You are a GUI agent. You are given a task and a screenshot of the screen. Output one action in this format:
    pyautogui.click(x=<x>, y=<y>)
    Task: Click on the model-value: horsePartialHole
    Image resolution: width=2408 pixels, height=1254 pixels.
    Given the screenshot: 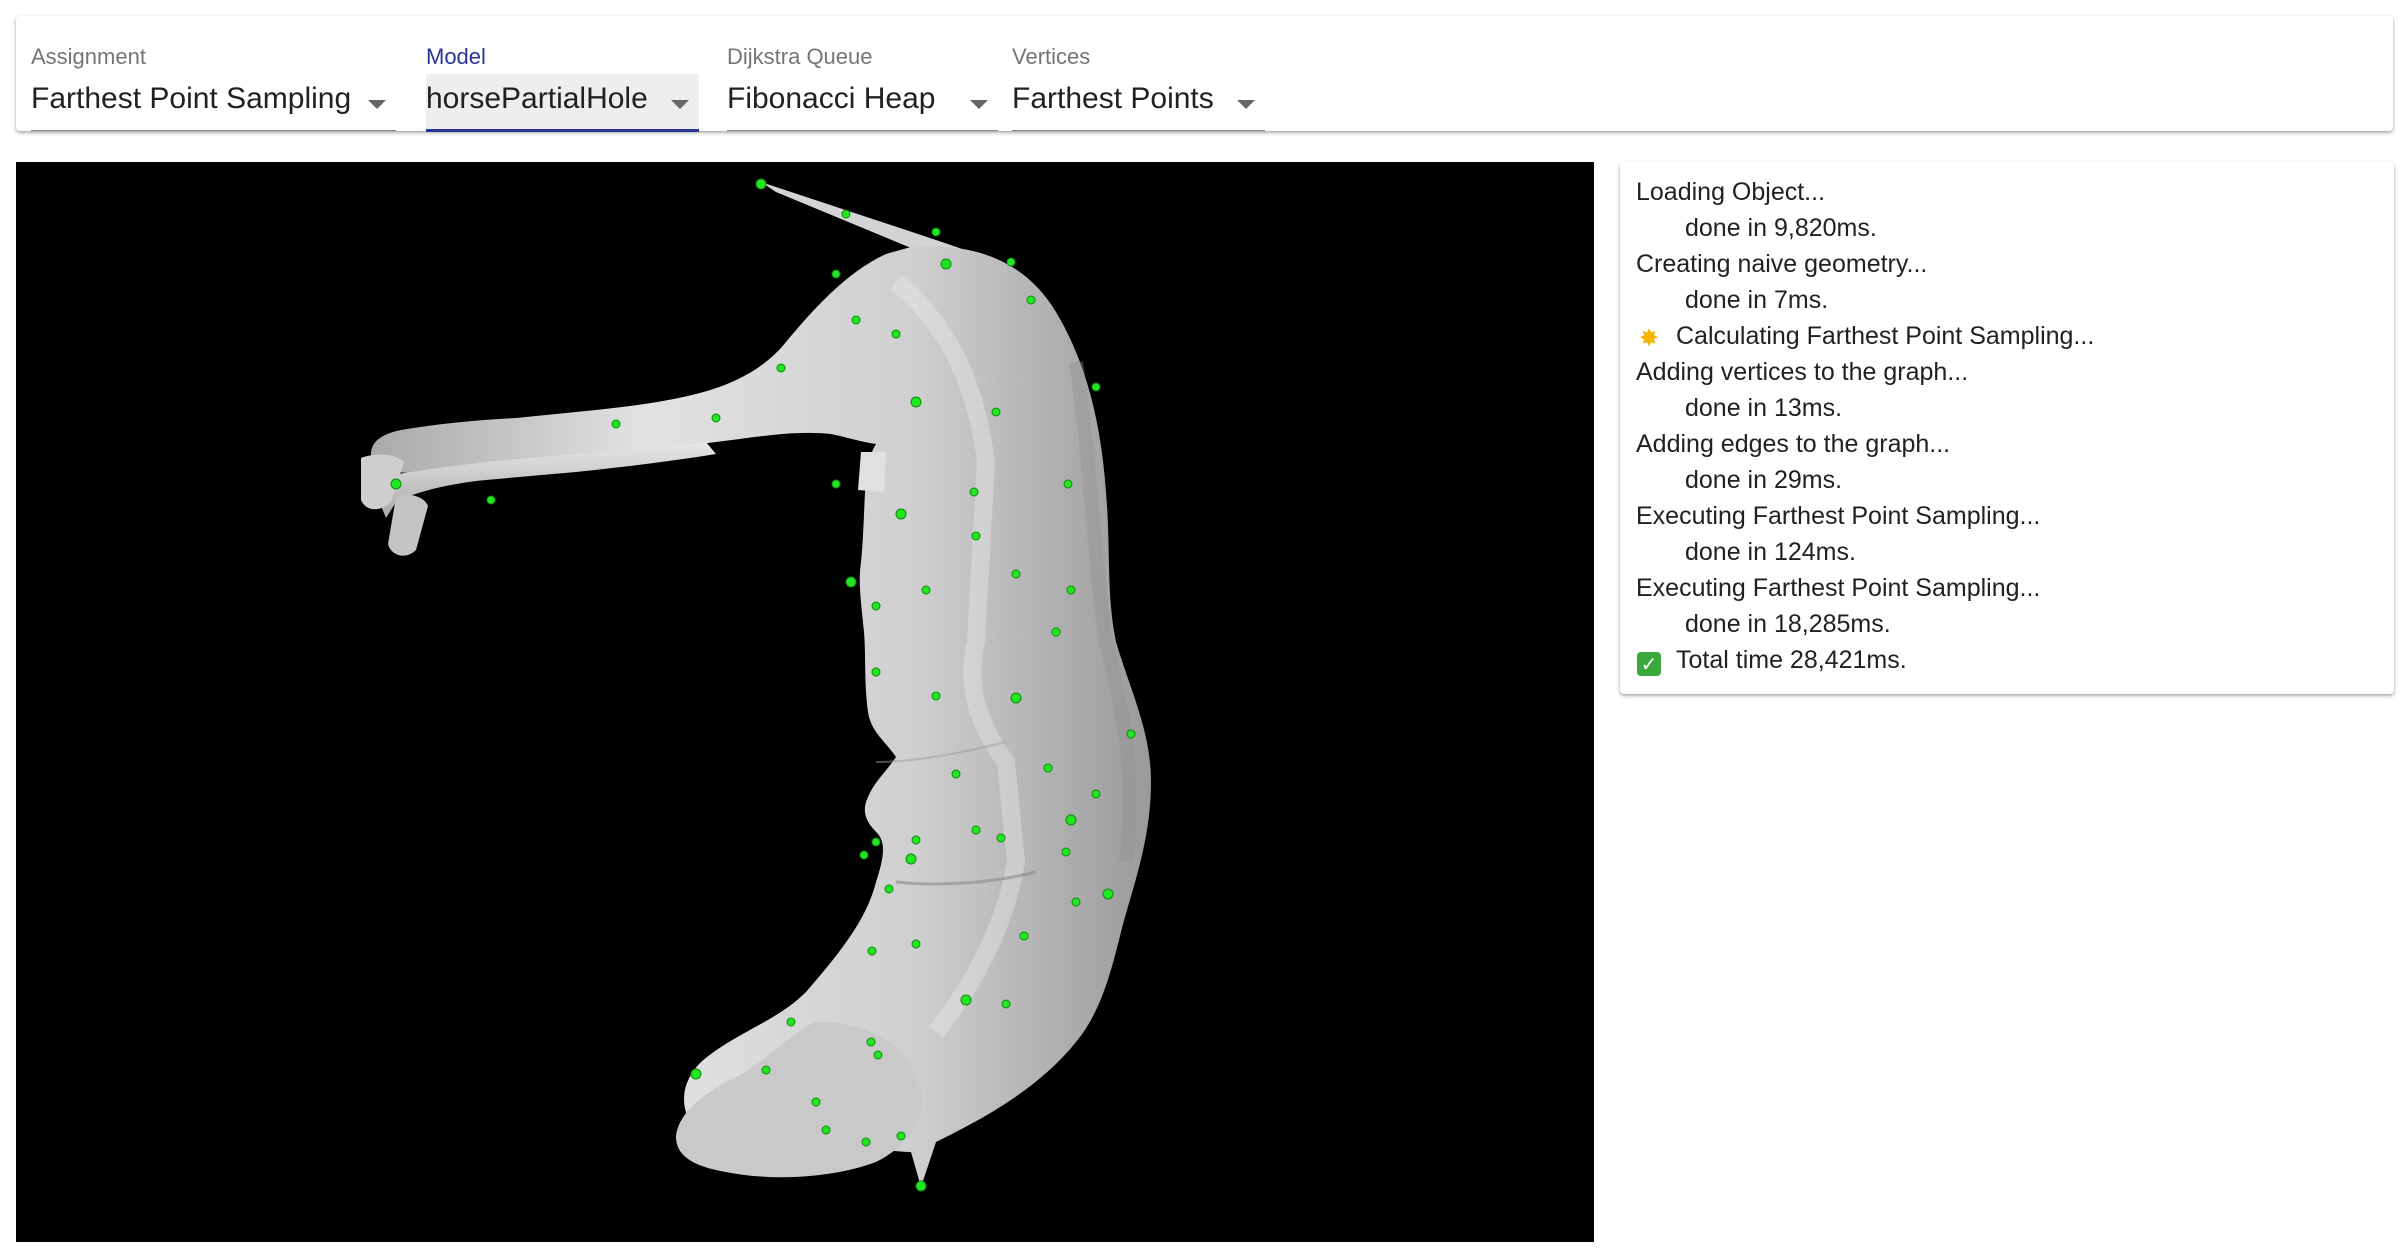 What is the action you would take?
    pyautogui.click(x=537, y=98)
    